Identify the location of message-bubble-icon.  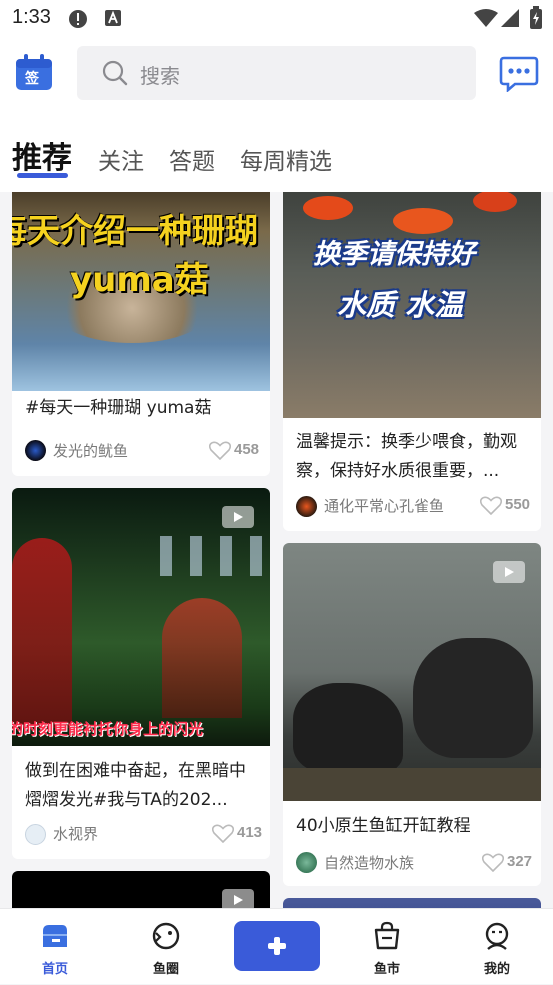
(519, 74).